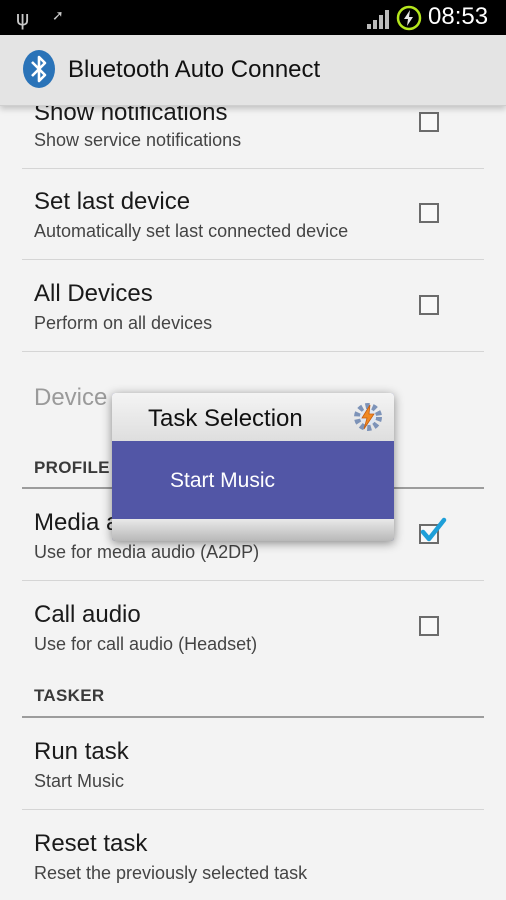 The height and width of the screenshot is (900, 506). Describe the element at coordinates (171, 873) in the screenshot. I see `pref-summary: Reset the previously selected task` at that location.